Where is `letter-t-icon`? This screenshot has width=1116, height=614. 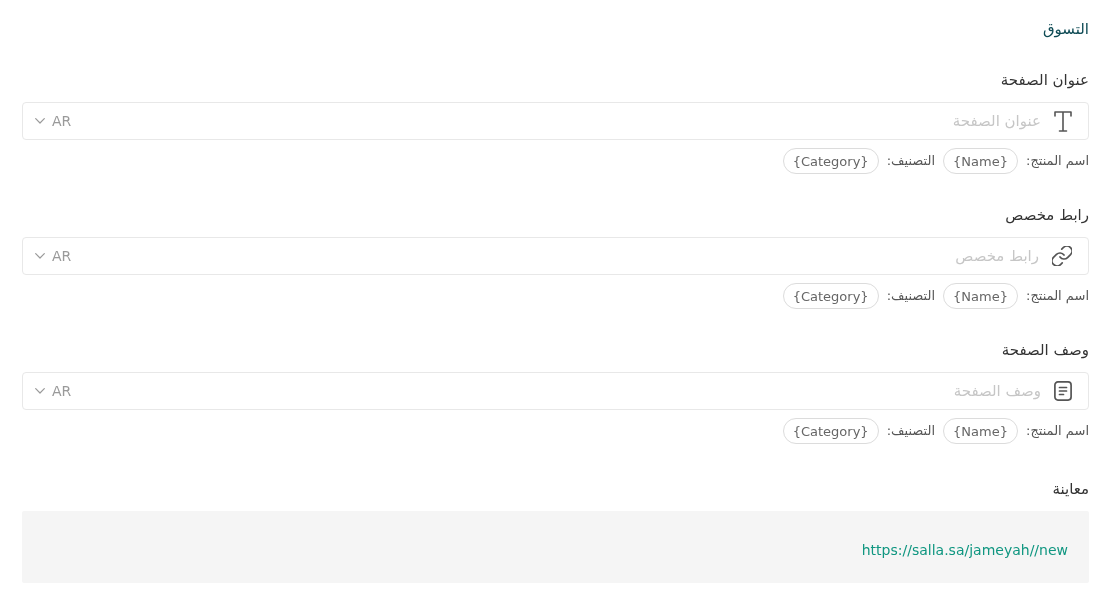
letter-t-icon is located at coordinates (1063, 121).